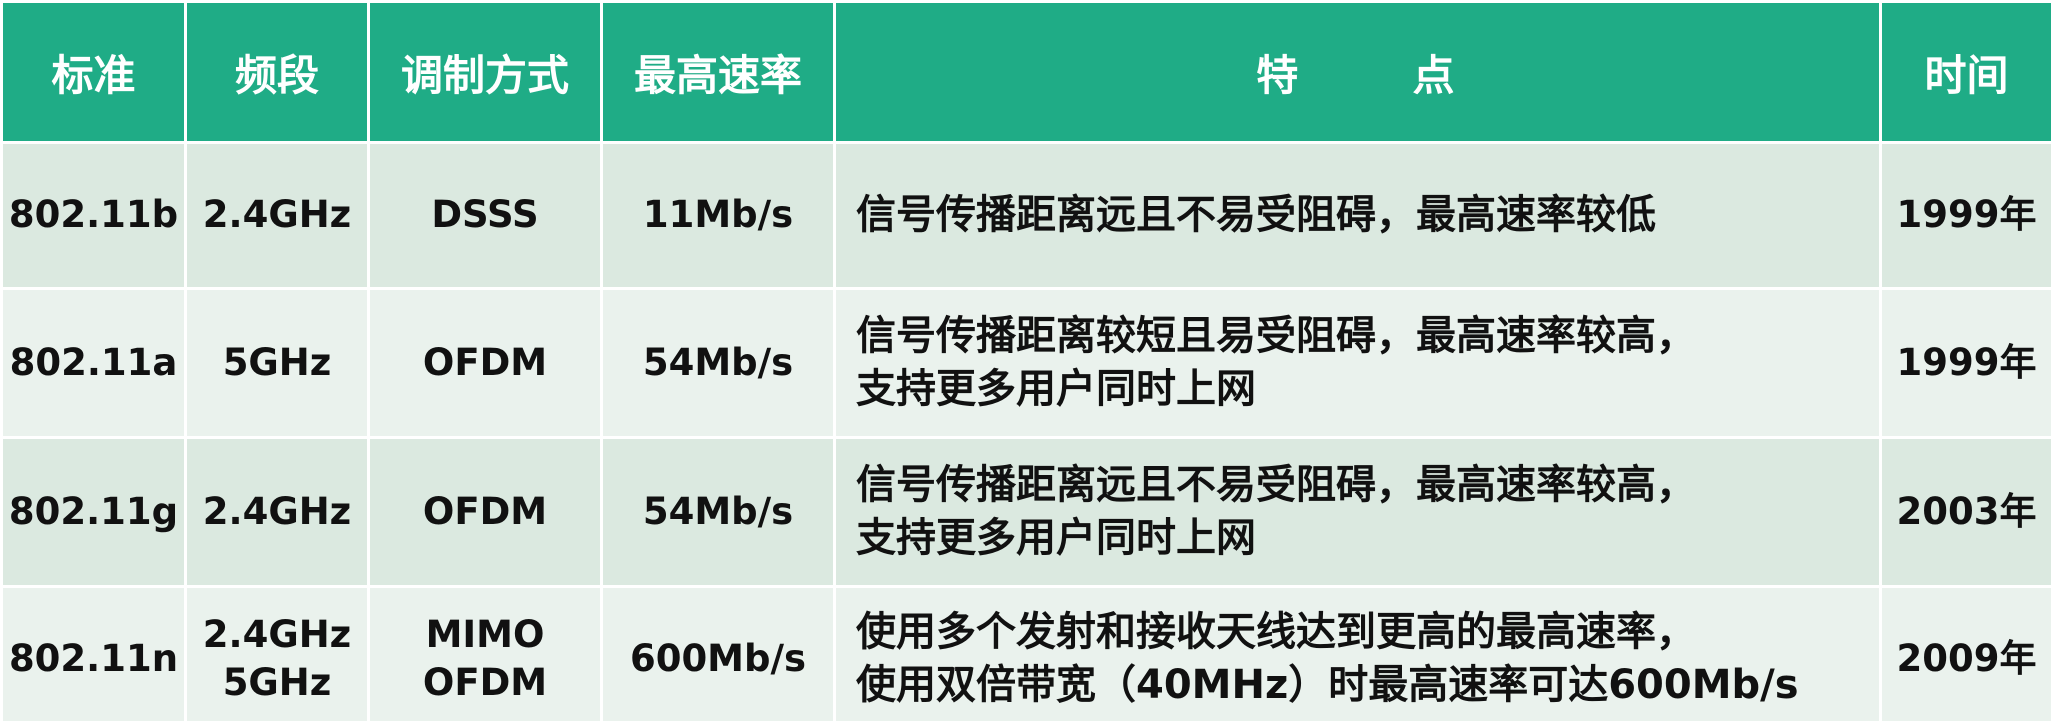  I want to click on cell-feature: 信号传播距离远且不易受阻碍，最高速率较高， 支持更多用户同时上网, so click(1357, 512).